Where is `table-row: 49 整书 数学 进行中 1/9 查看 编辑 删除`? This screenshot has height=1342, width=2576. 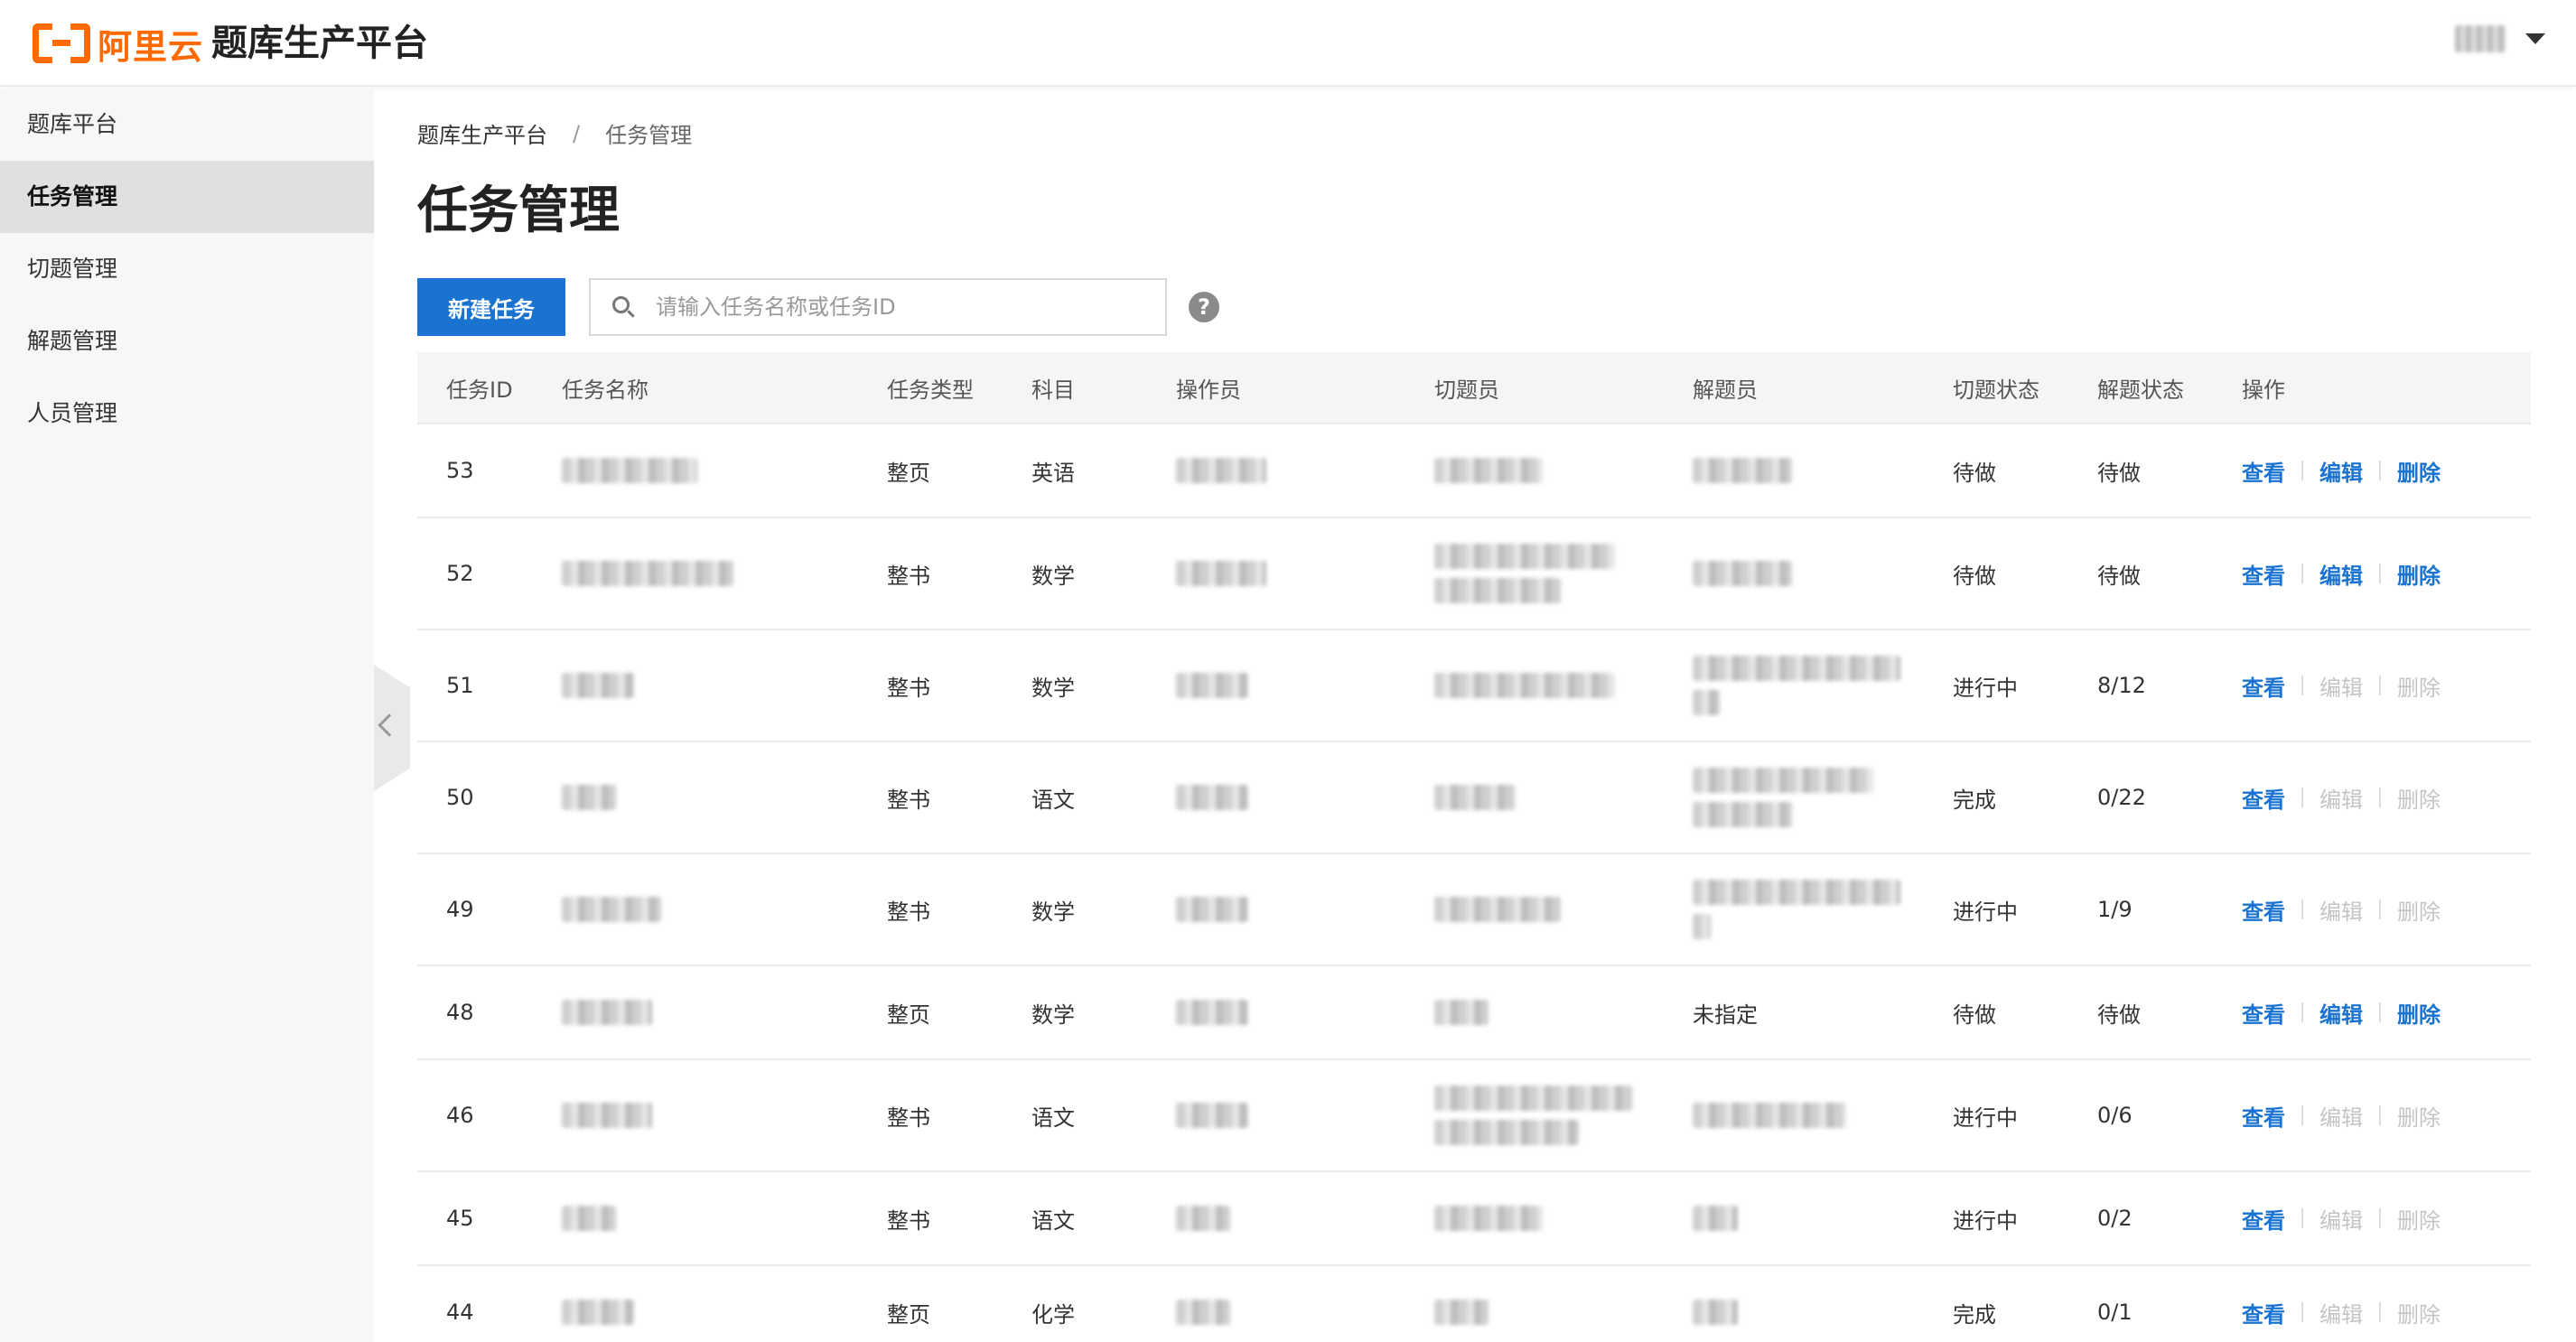
table-row: 49 整书 数学 进行中 1/9 查看 编辑 删除 is located at coordinates (1474, 910).